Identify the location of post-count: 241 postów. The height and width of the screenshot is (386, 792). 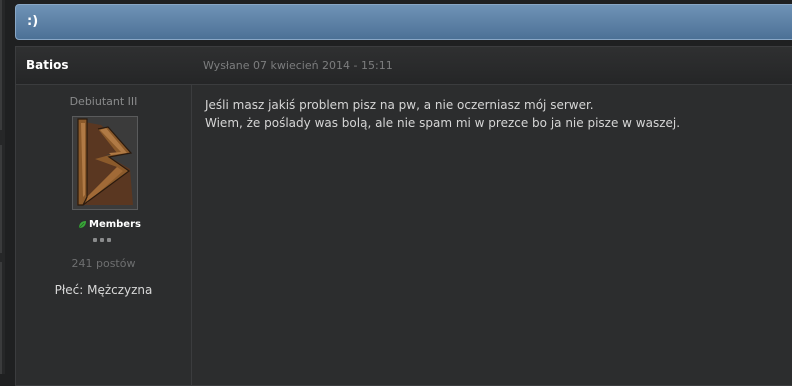
(103, 263).